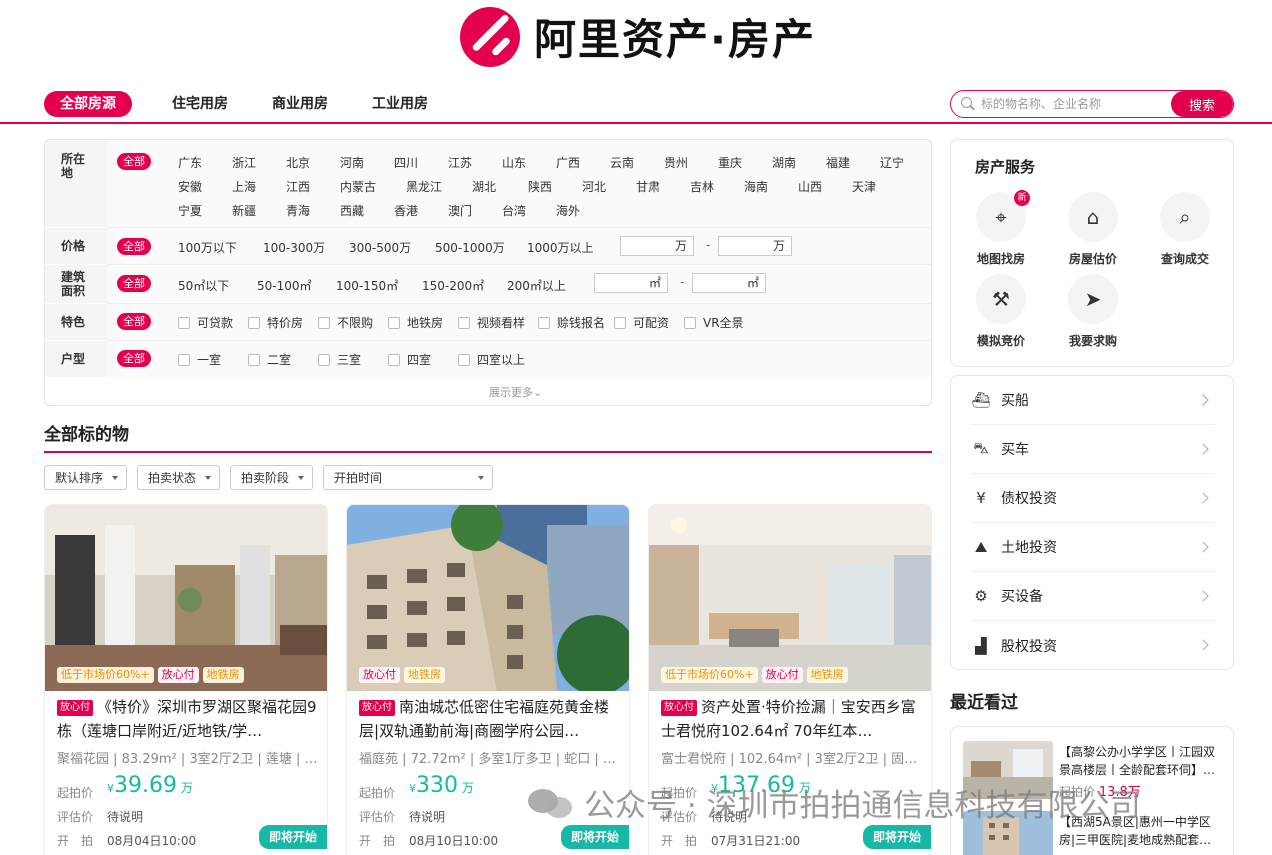 This screenshot has width=1272, height=855. I want to click on filter-feature-option: 不限购, so click(345, 322).